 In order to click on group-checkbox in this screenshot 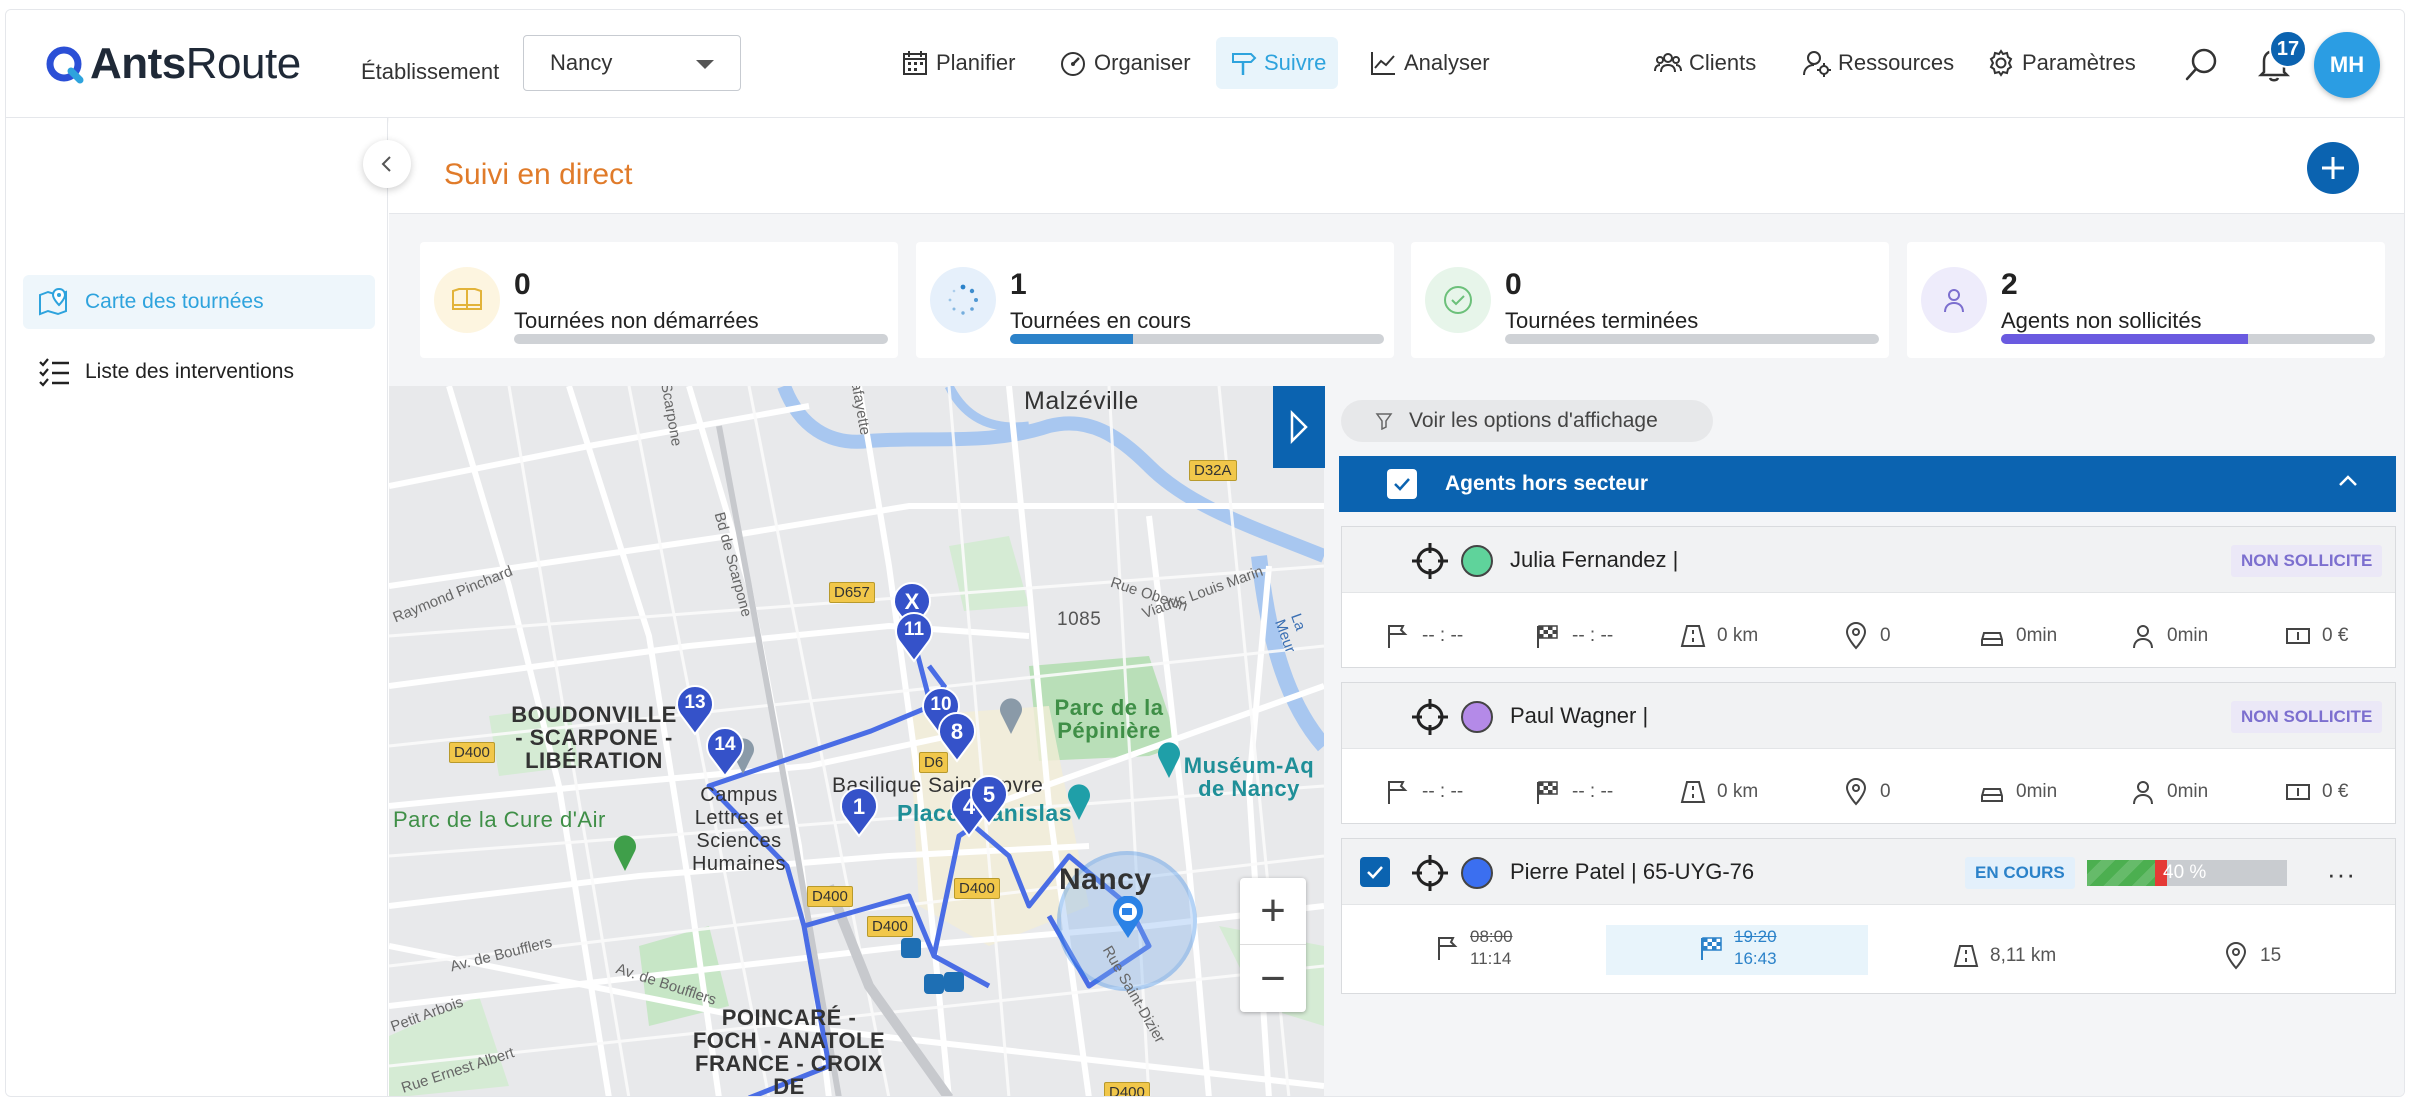, I will do `click(1402, 484)`.